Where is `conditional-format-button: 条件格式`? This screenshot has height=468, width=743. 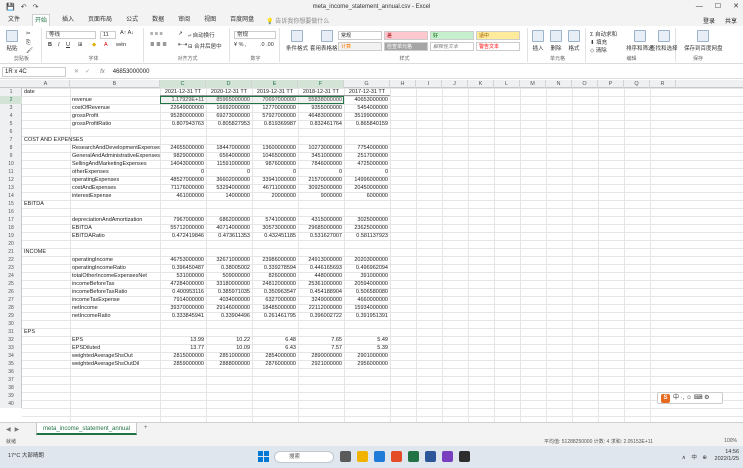 conditional-format-button: 条件格式 is located at coordinates (297, 41).